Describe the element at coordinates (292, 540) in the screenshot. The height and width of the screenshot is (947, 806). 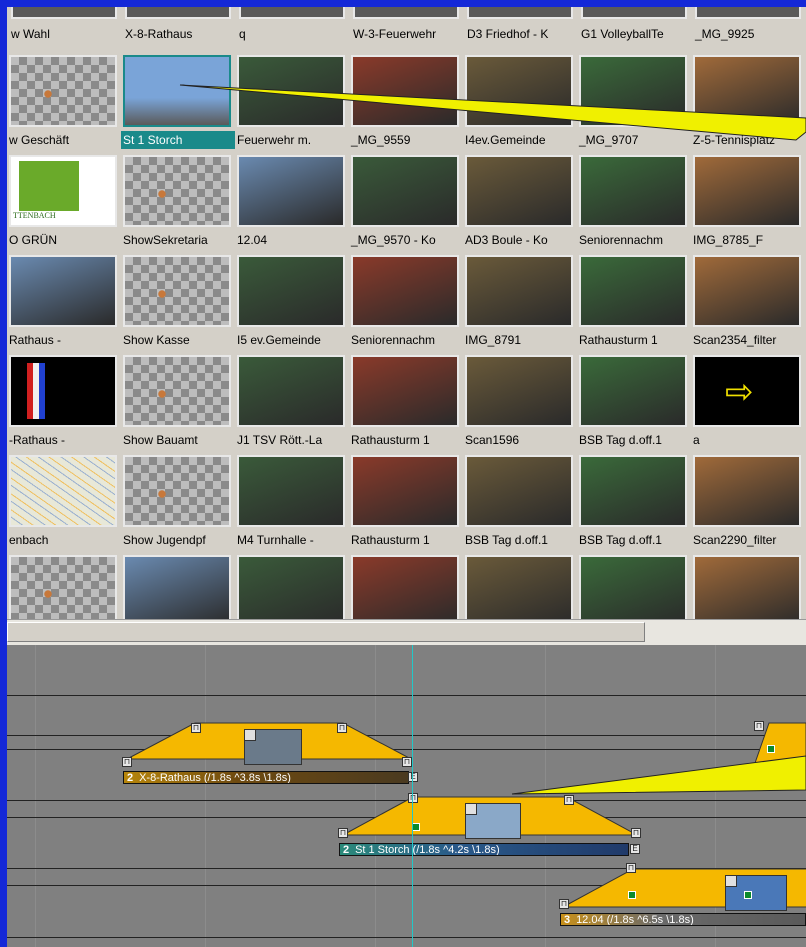
I see `media-item-label: M4 Turnhalle -` at that location.